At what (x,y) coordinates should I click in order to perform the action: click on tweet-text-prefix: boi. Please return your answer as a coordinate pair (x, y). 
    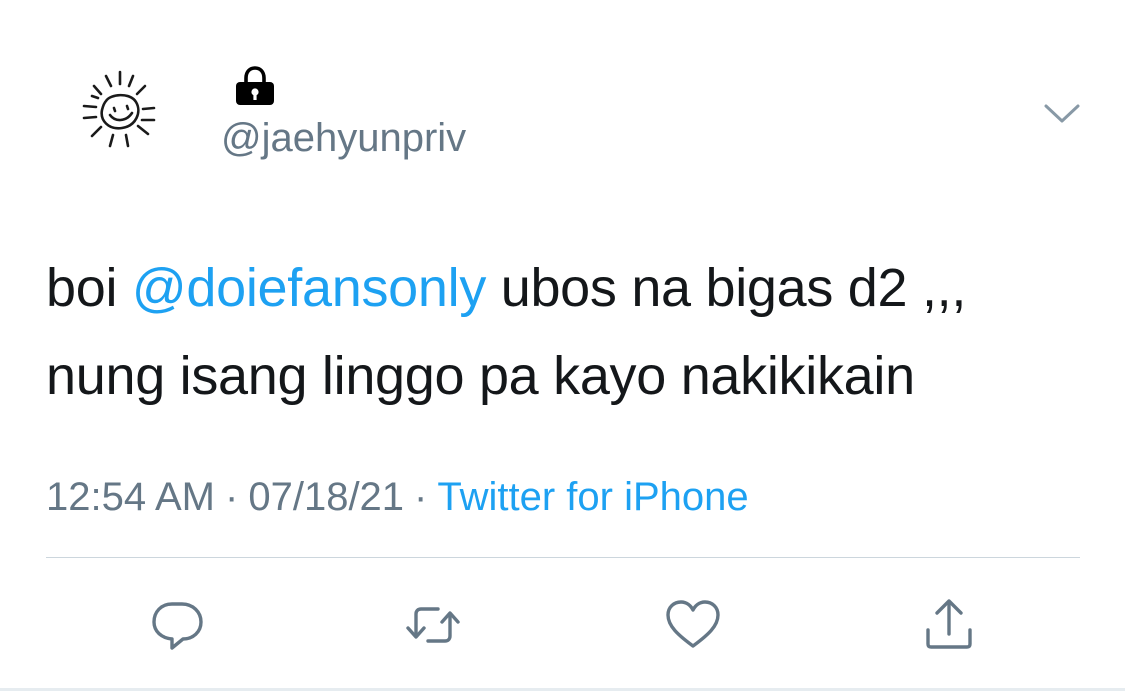
    Looking at the image, I should click on (89, 288).